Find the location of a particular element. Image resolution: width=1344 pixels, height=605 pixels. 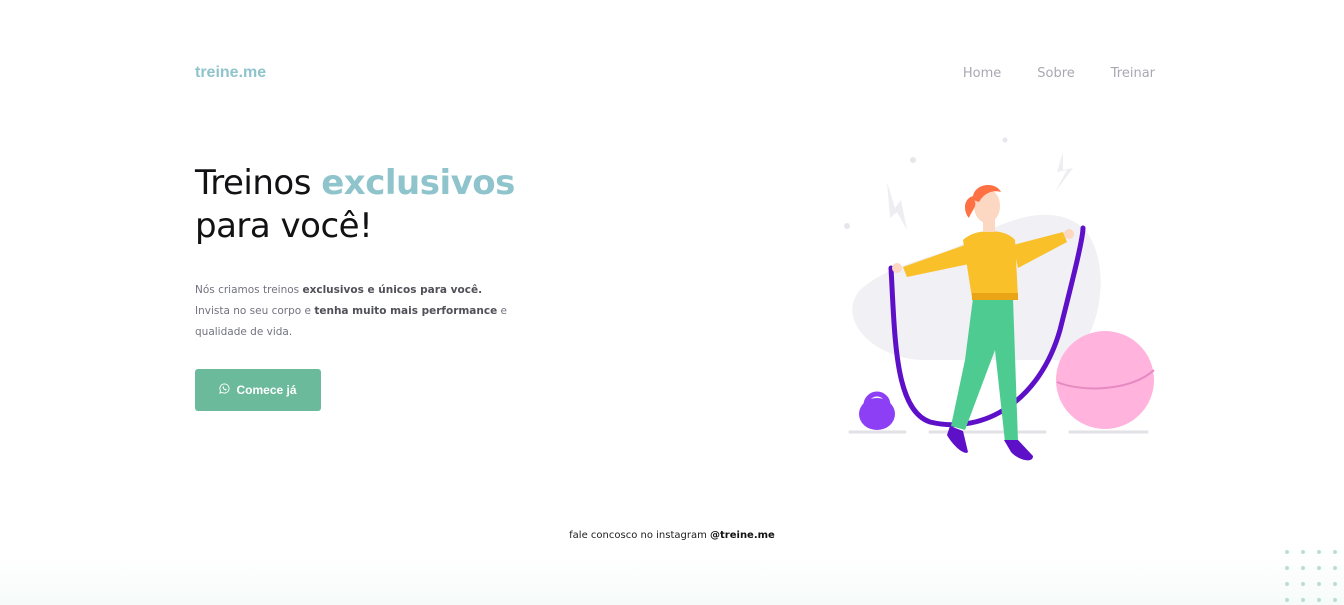

main-nav: Home Sobre Treinar is located at coordinates (1059, 73).